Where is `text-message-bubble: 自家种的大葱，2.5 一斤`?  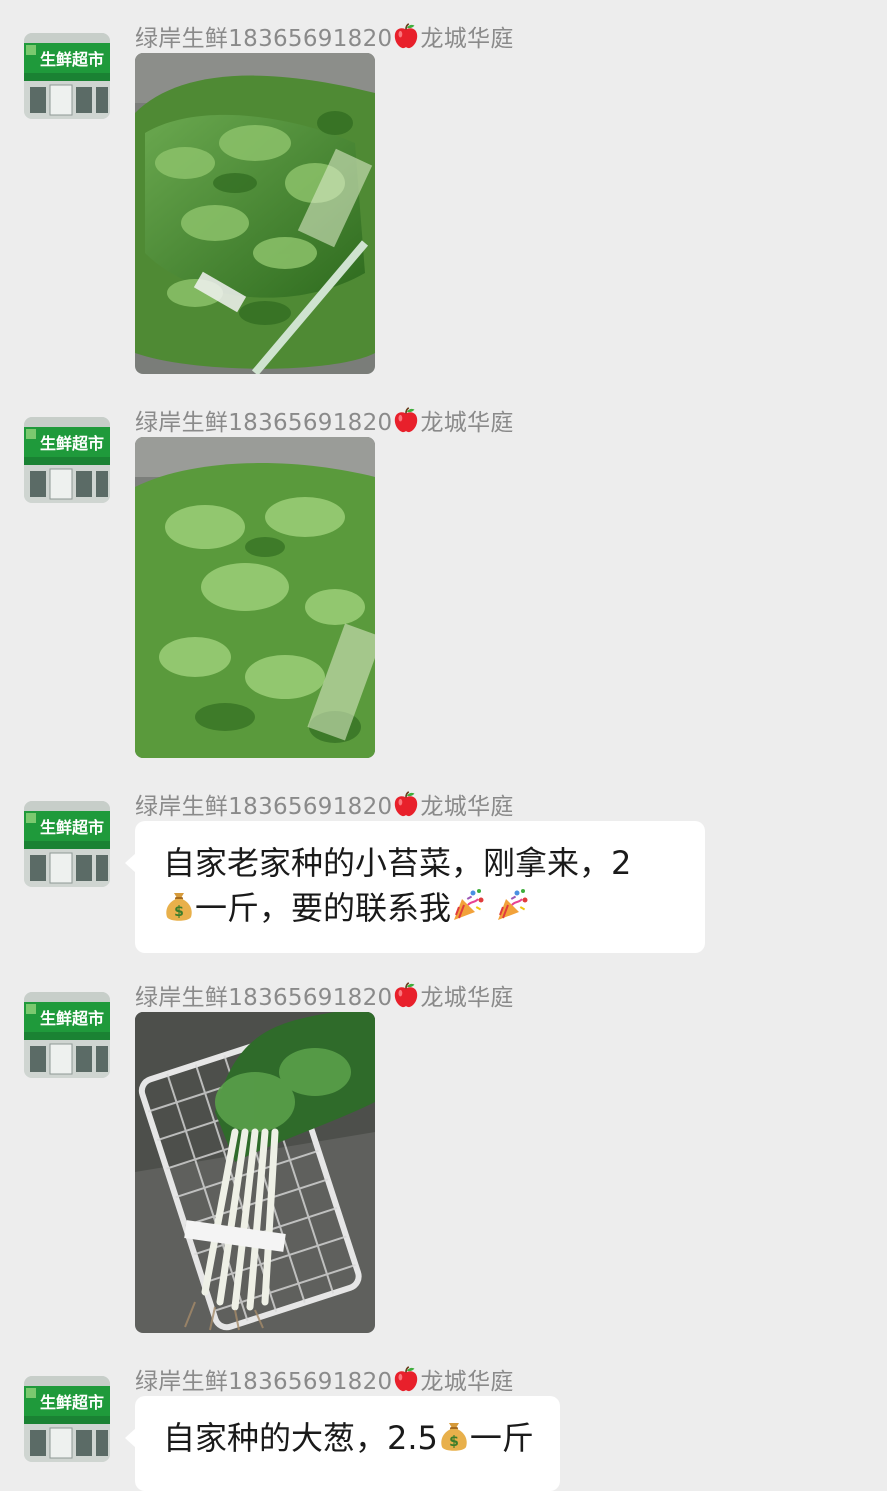 text-message-bubble: 自家种的大葱，2.5 一斤 is located at coordinates (342, 1443).